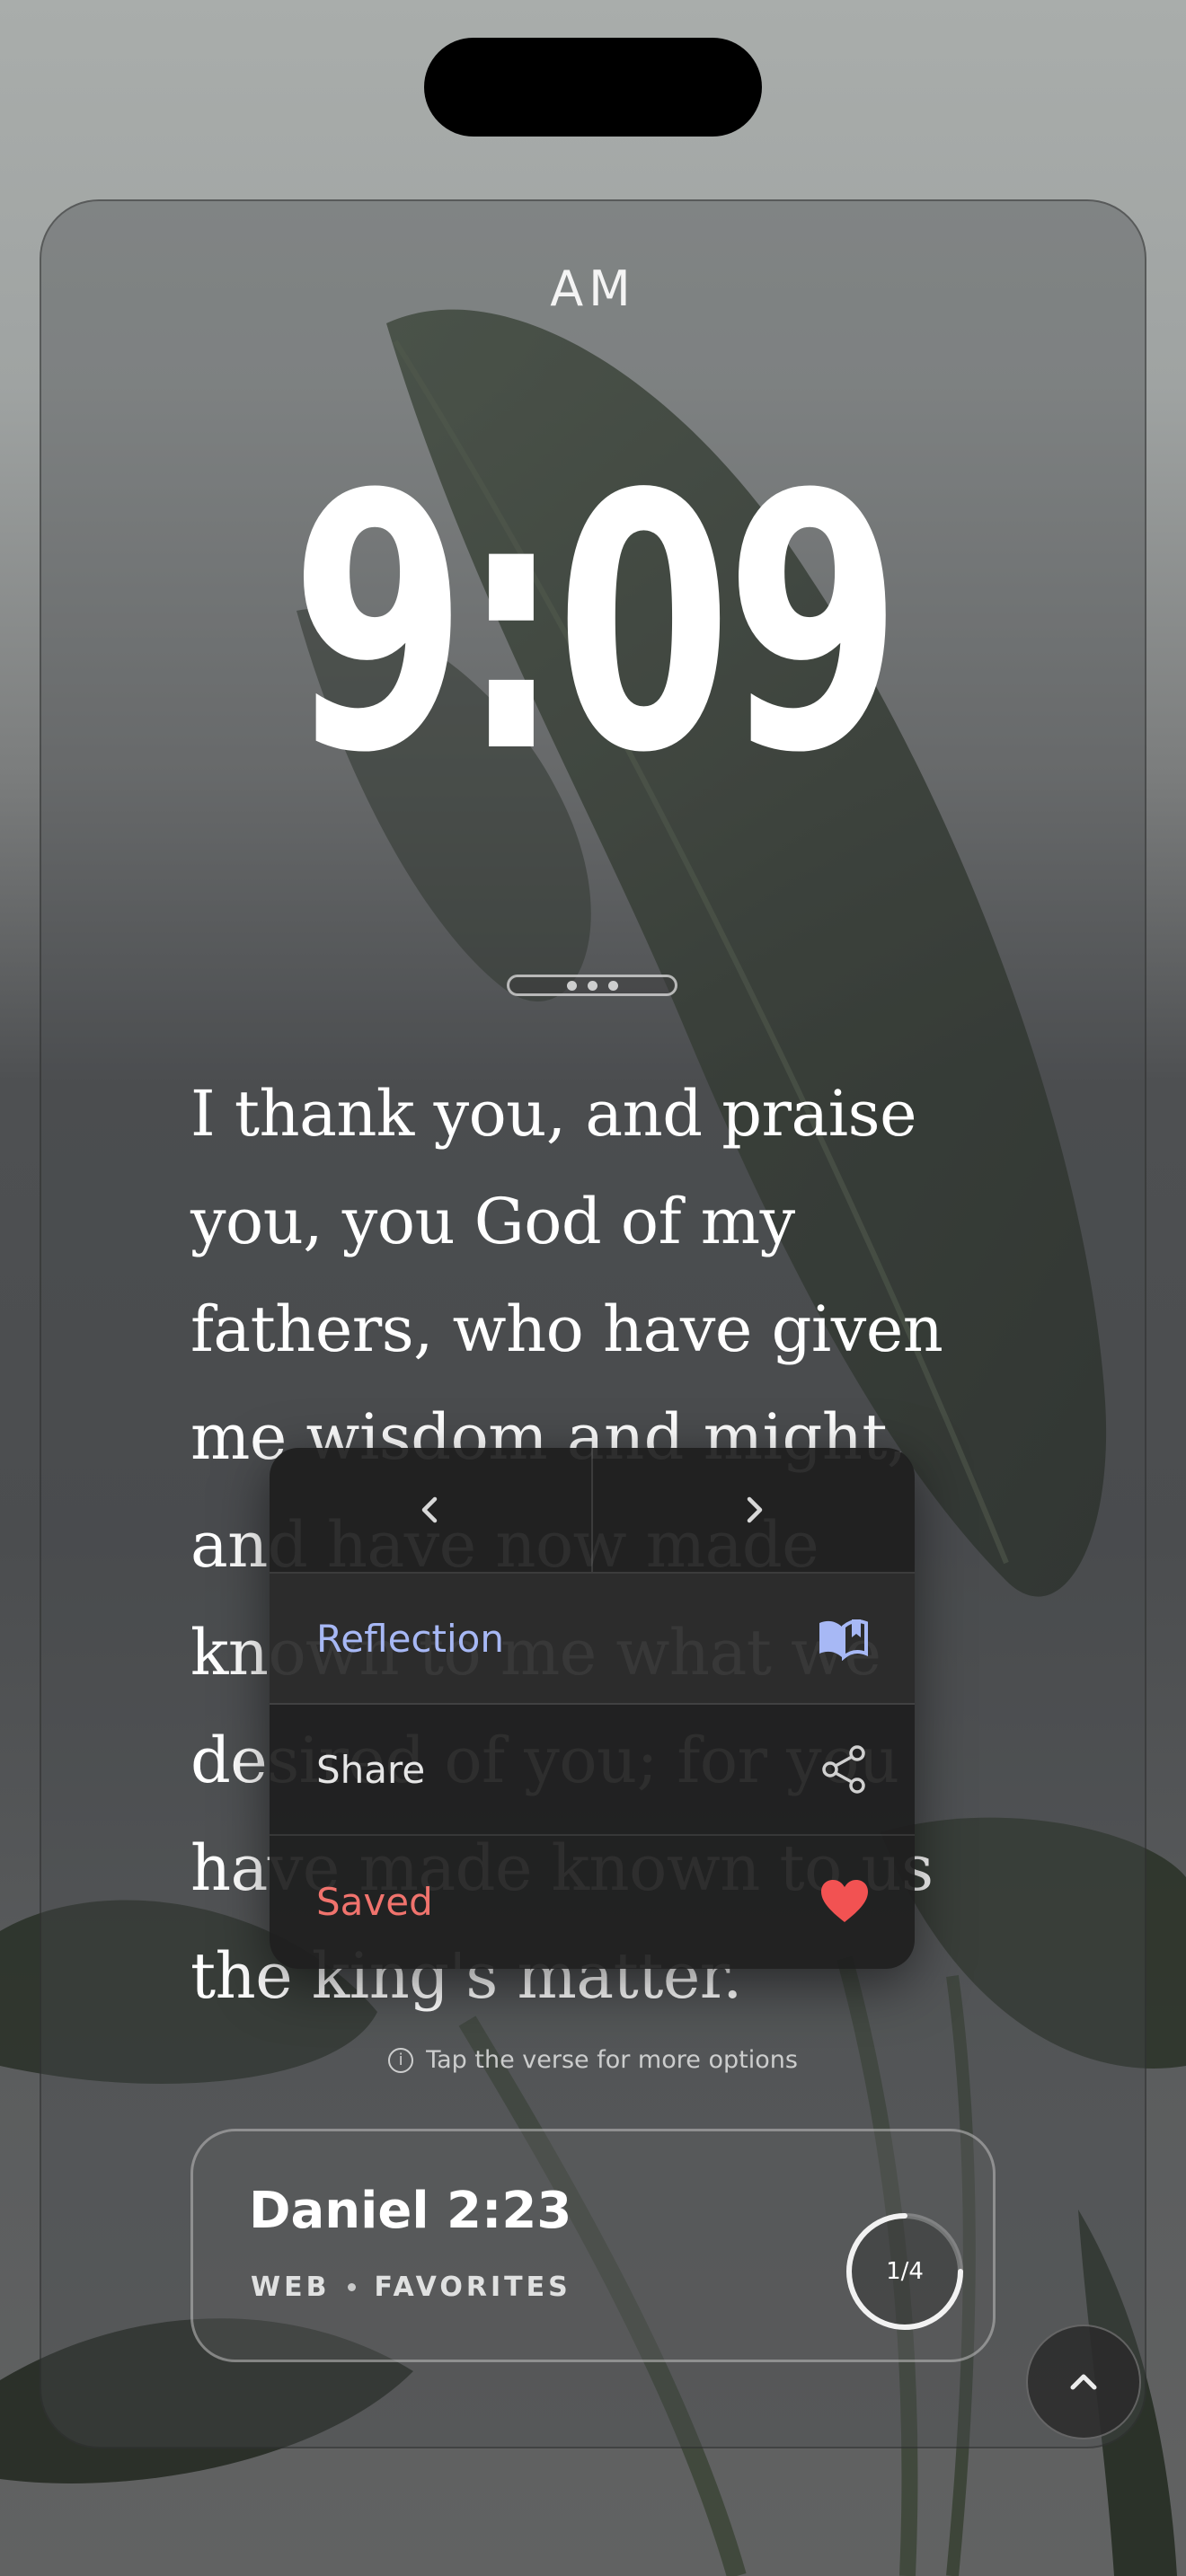 The image size is (1186, 2576). Describe the element at coordinates (374, 1901) in the screenshot. I see `saved-label: Saved` at that location.